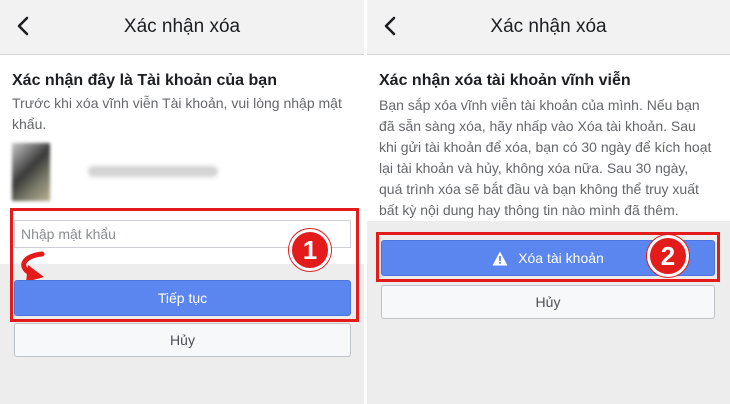 This screenshot has height=404, width=730. What do you see at coordinates (310, 250) in the screenshot?
I see `step-badge-1: 1` at bounding box center [310, 250].